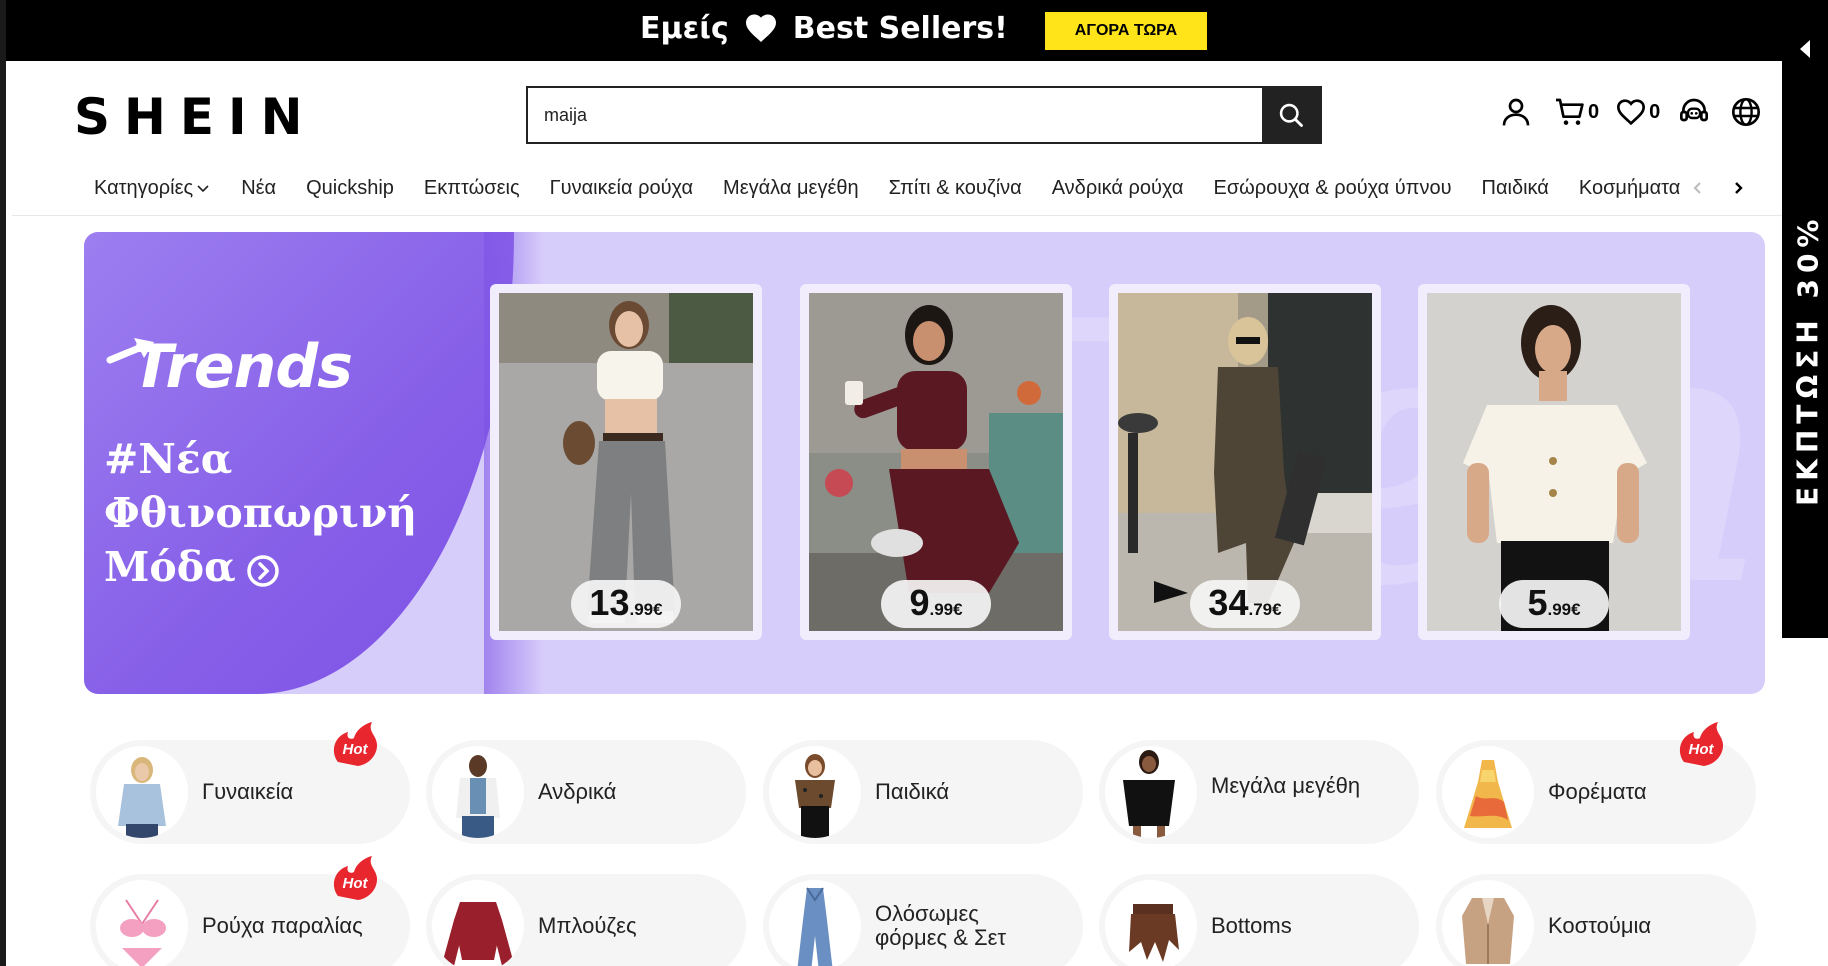 The height and width of the screenshot is (966, 1828). I want to click on nav-item-new: Νέα, so click(258, 188).